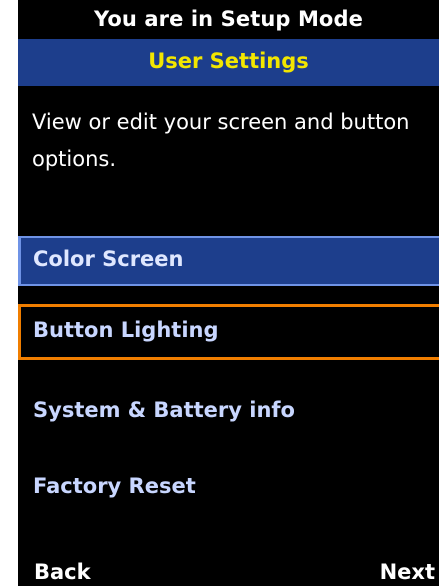 This screenshot has width=439, height=586. Describe the element at coordinates (228, 62) in the screenshot. I see `page-title: User Settings` at that location.